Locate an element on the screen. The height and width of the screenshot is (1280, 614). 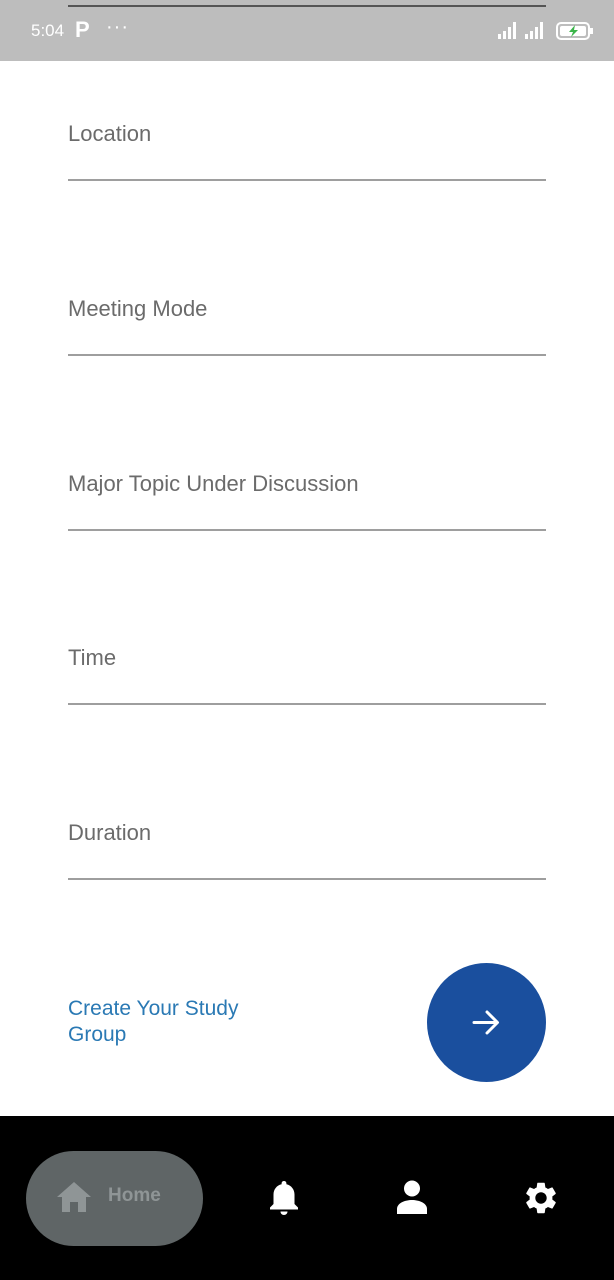
status-time: 5:04 is located at coordinates (48, 30).